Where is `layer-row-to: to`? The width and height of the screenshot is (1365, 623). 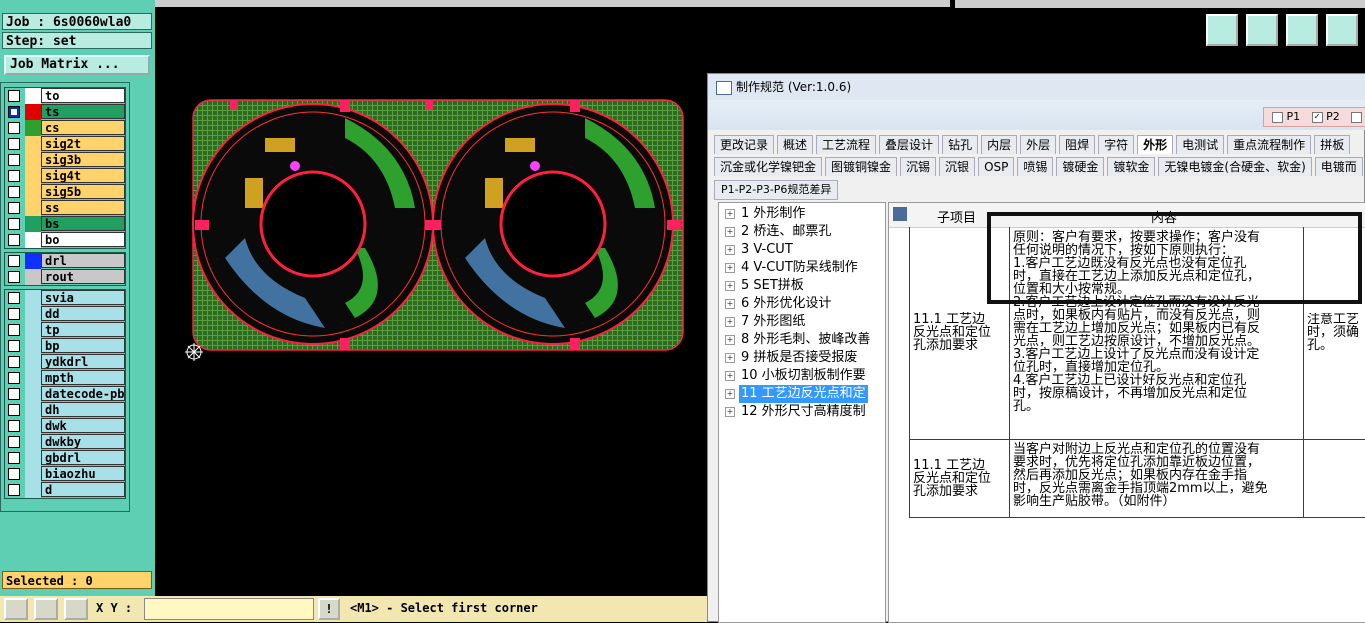 layer-row-to: to is located at coordinates (65, 96).